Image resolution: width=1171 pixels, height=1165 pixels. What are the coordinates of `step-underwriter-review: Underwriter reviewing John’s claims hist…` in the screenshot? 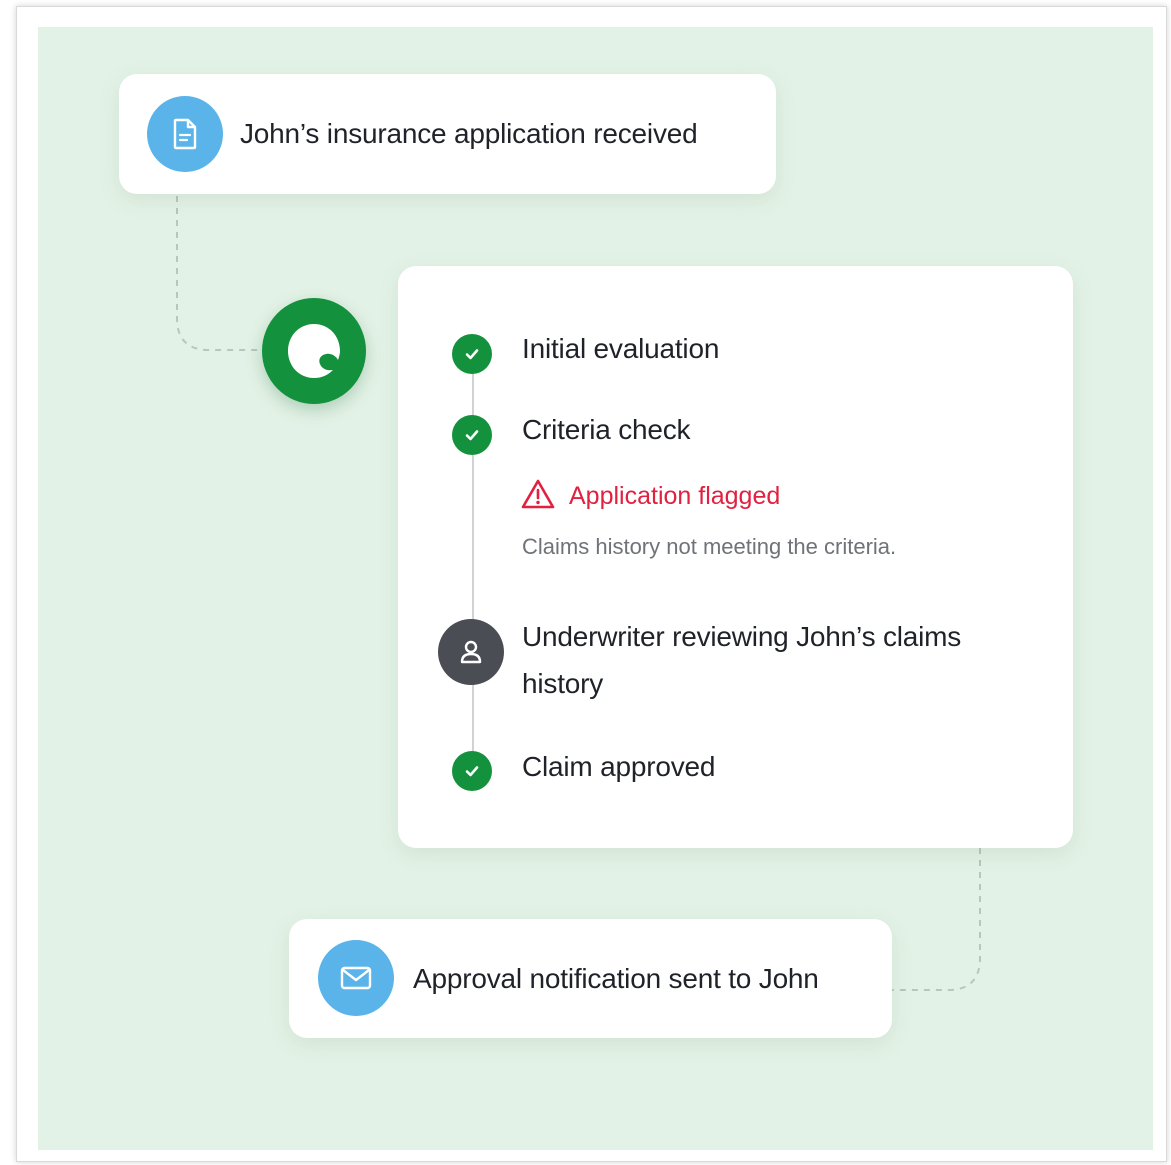 It's located at (742, 660).